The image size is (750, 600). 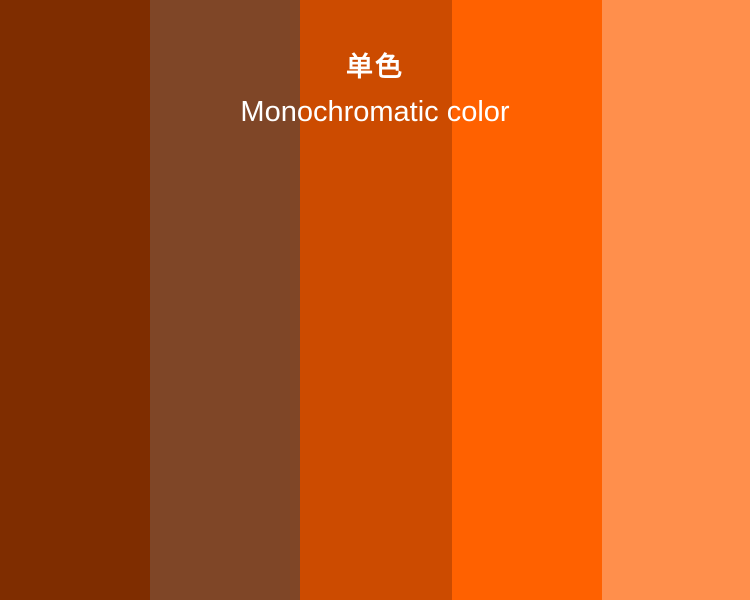 What do you see at coordinates (375, 92) in the screenshot?
I see `palette-title: 单色 Monochromatic color` at bounding box center [375, 92].